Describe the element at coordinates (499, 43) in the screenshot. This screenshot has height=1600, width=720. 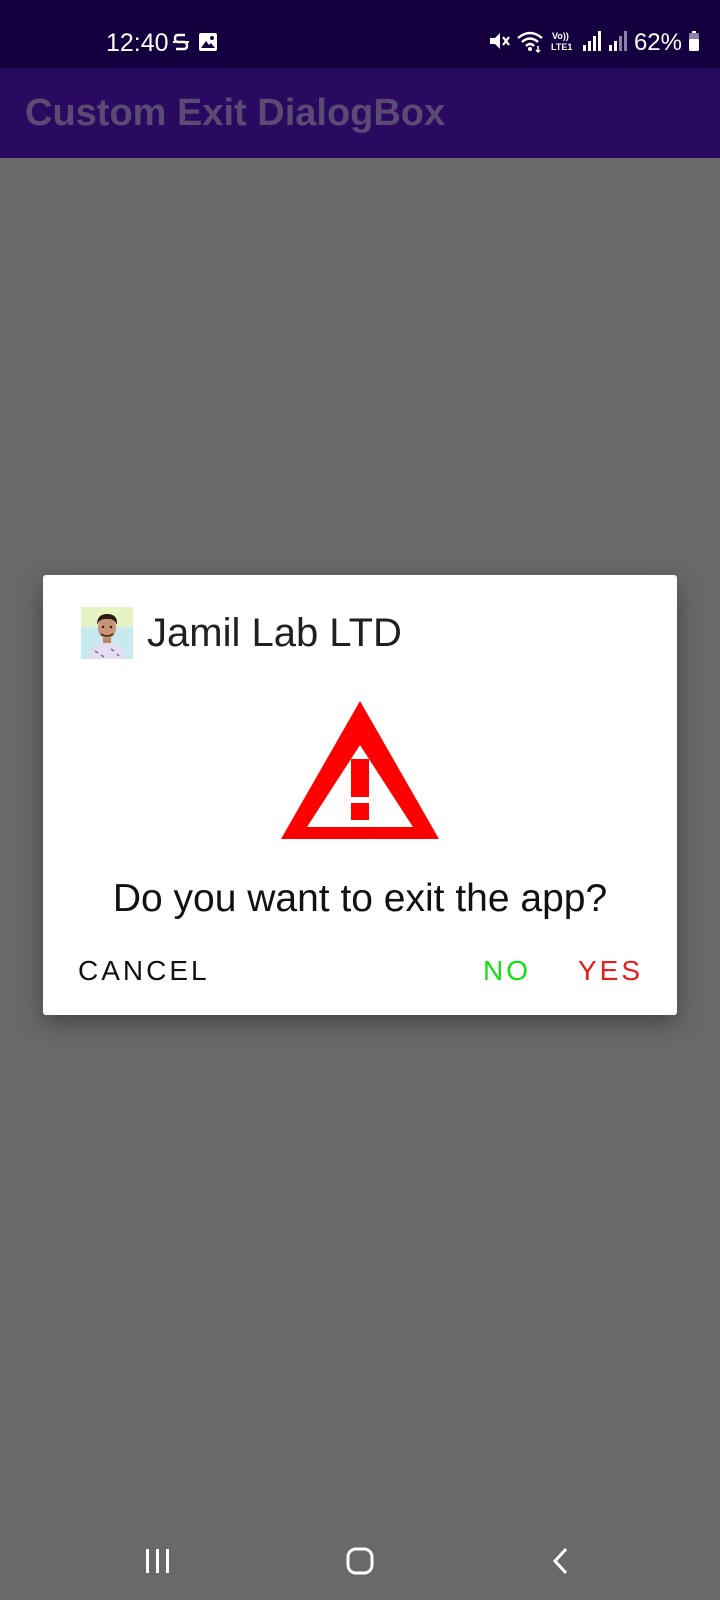
I see `mute-icon` at that location.